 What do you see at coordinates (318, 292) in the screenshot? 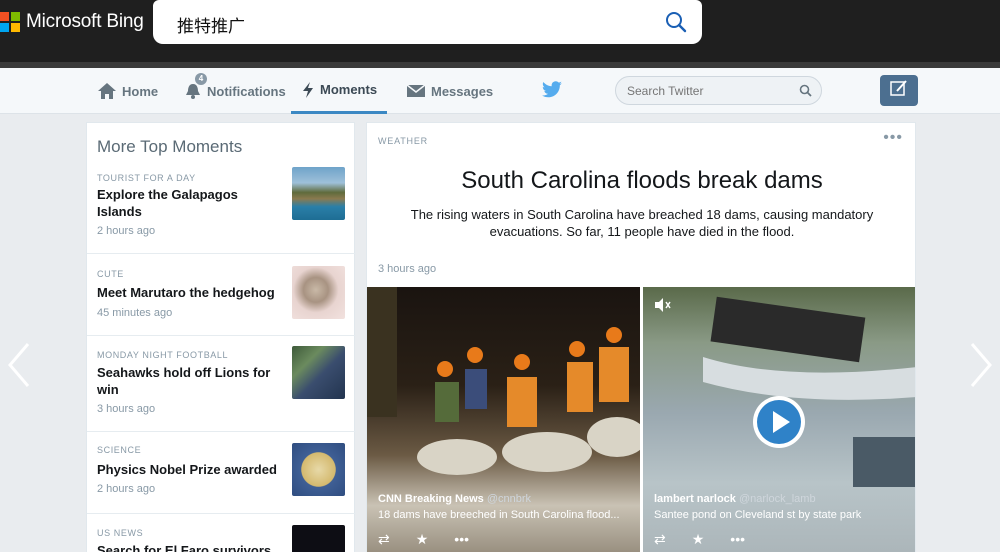
I see `hedgehog-thumbnail` at bounding box center [318, 292].